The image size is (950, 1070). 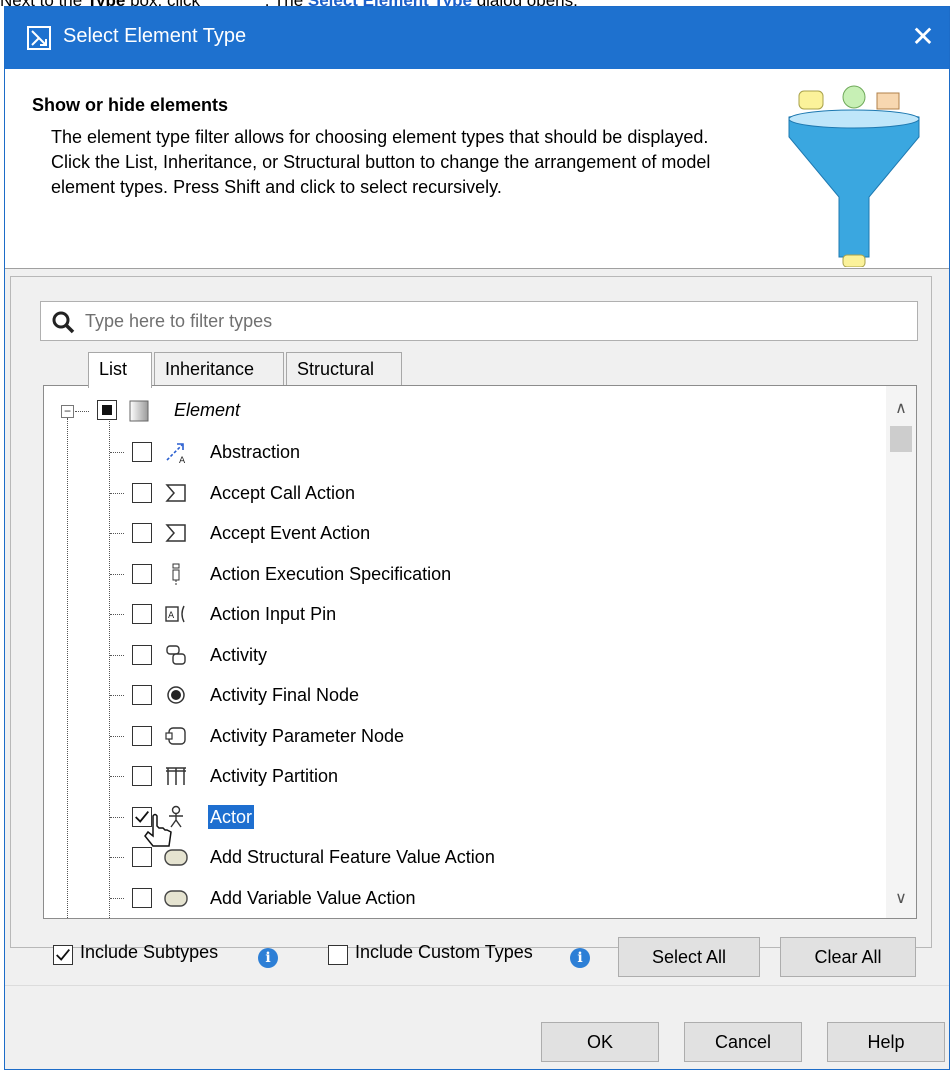 What do you see at coordinates (176, 654) in the screenshot?
I see `activity-icon` at bounding box center [176, 654].